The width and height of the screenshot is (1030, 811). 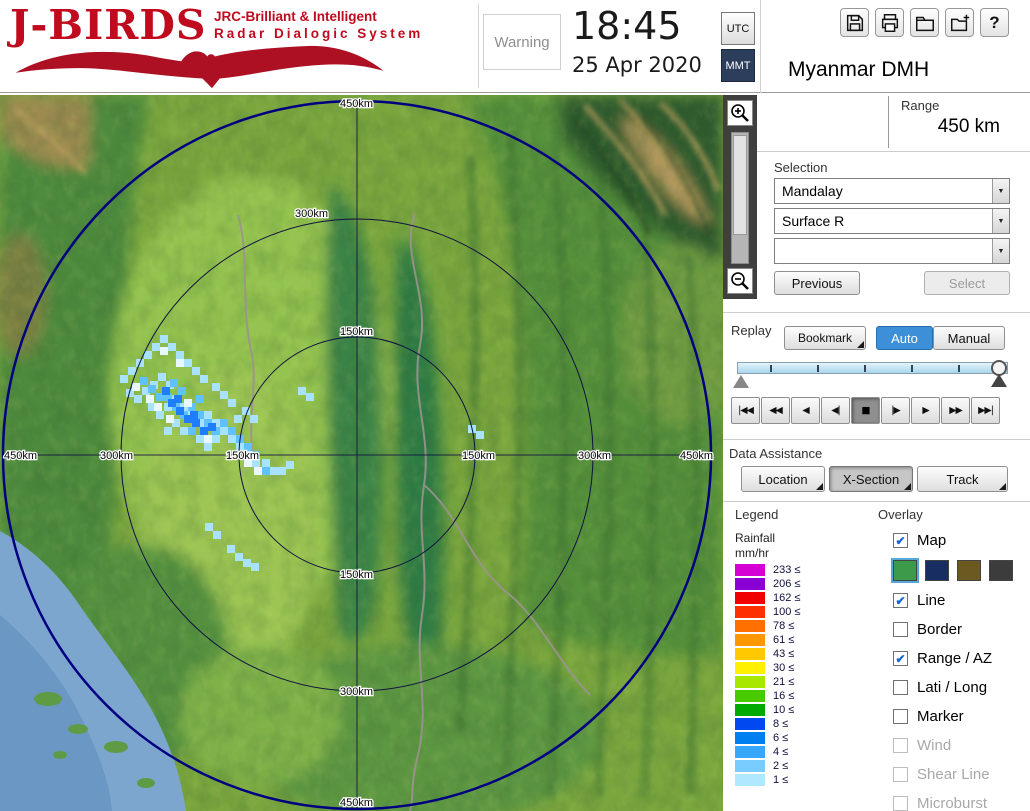 I want to click on folder-plus-icon, so click(x=959, y=22).